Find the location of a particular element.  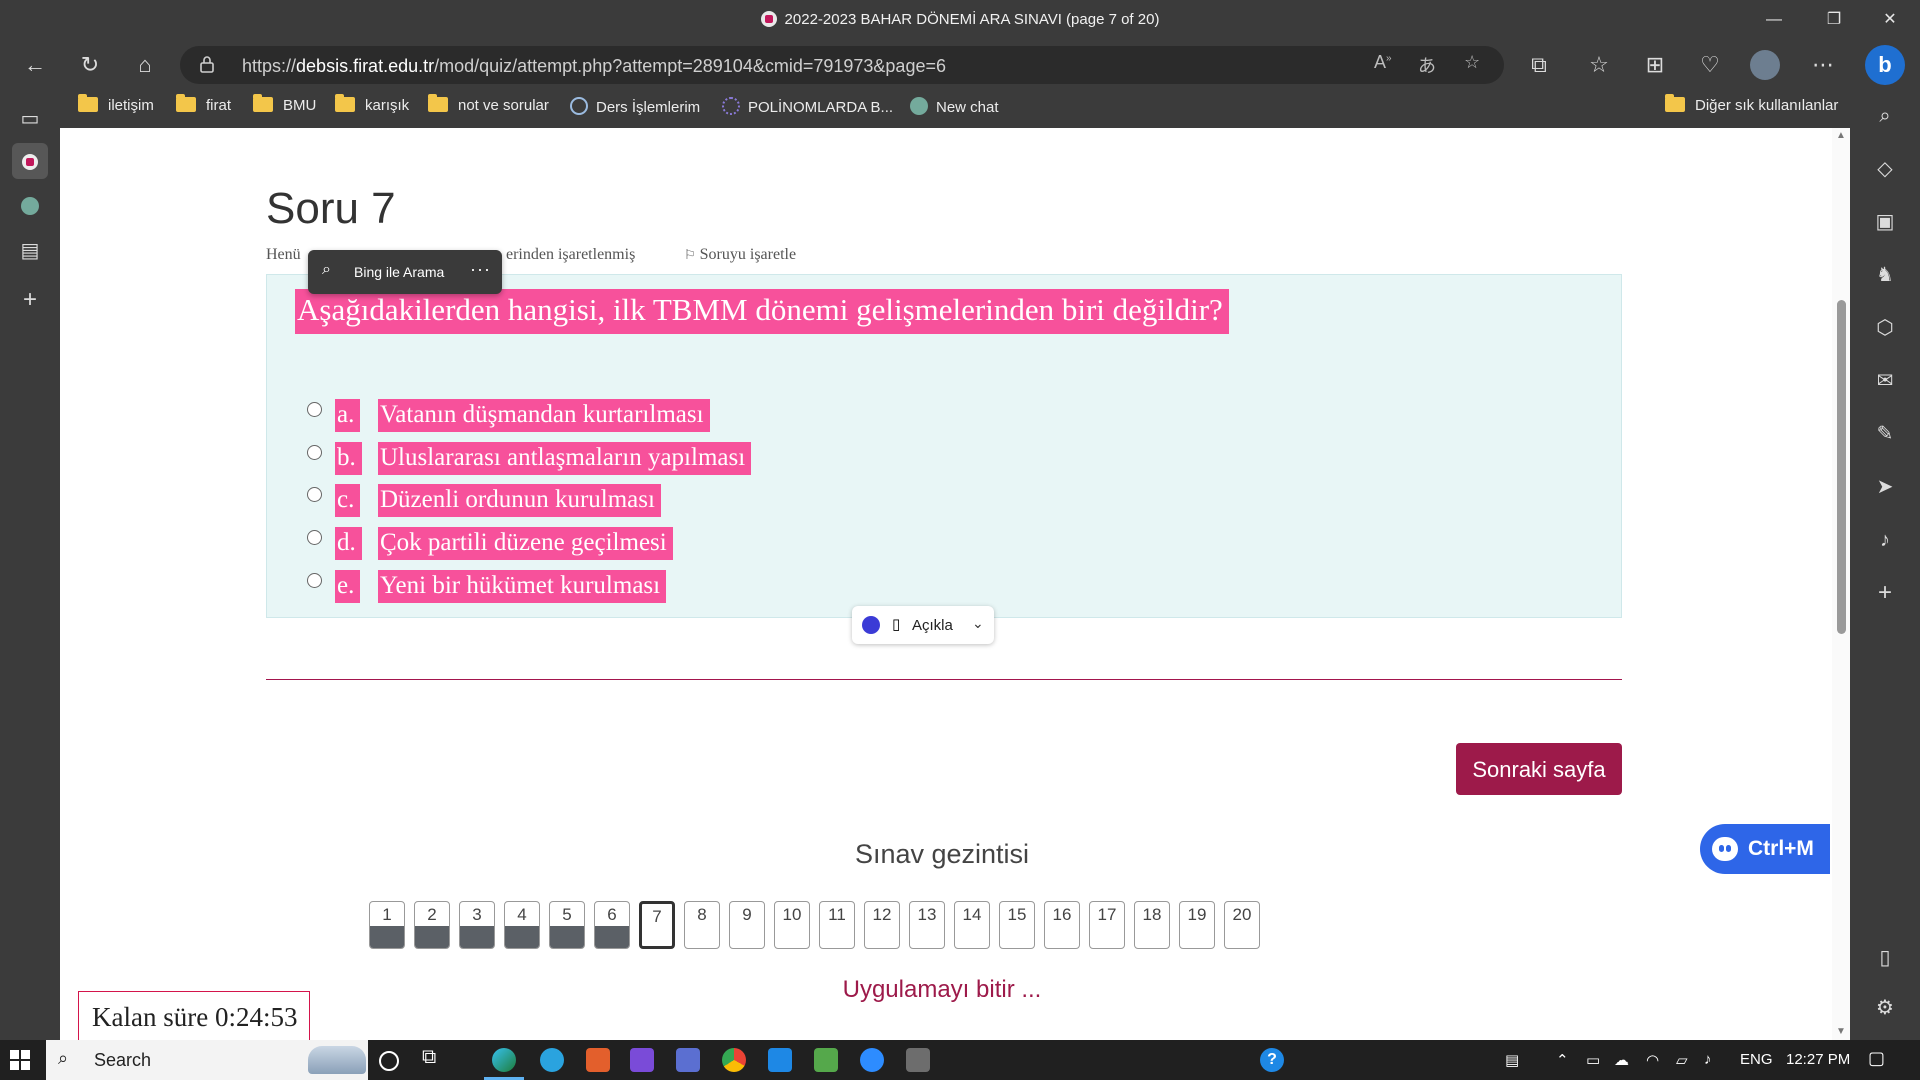

explain-popup: ▯ Açıkla ⌄ is located at coordinates (923, 625).